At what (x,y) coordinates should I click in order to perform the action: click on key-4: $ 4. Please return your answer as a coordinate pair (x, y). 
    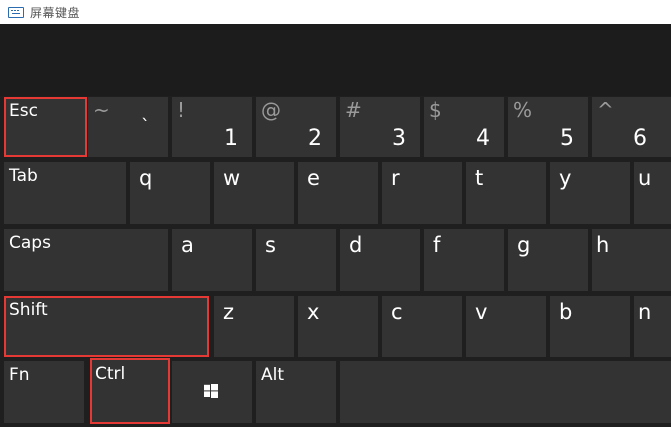
    Looking at the image, I should click on (464, 127).